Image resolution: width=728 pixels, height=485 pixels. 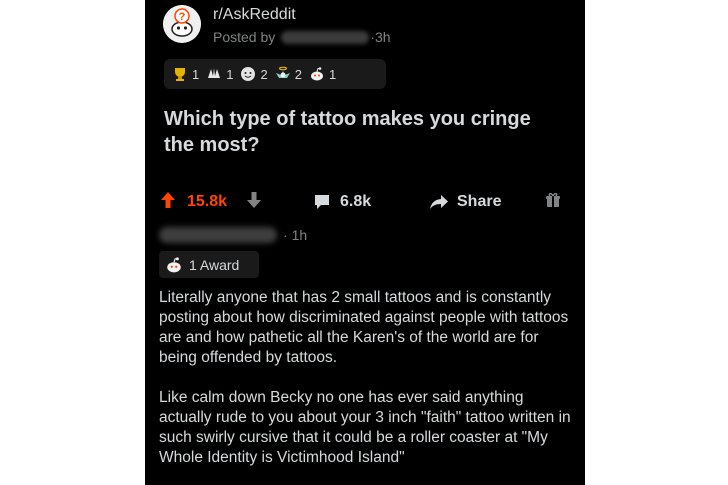 What do you see at coordinates (248, 74) in the screenshot?
I see `face-award-icon` at bounding box center [248, 74].